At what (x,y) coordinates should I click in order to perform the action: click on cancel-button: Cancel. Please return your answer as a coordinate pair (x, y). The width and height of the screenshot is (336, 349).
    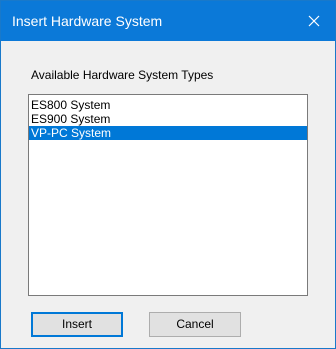
    Looking at the image, I should click on (195, 324).